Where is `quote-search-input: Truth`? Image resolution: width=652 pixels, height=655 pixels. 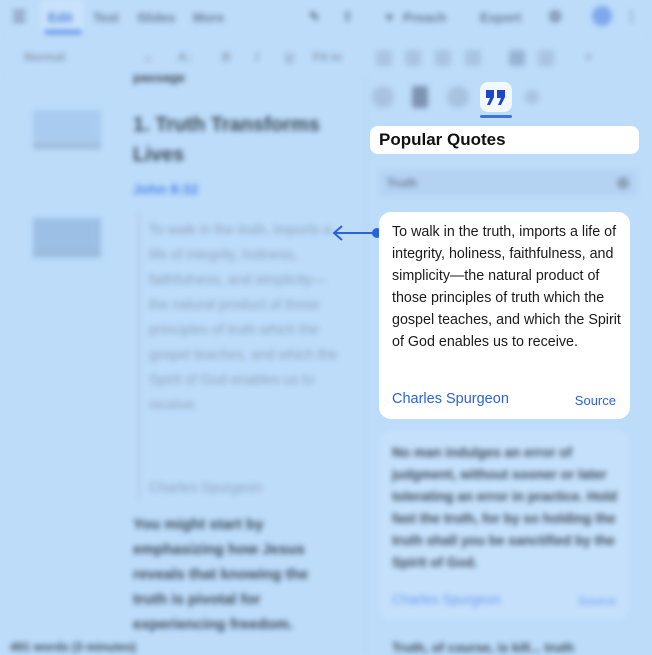 quote-search-input: Truth is located at coordinates (508, 183).